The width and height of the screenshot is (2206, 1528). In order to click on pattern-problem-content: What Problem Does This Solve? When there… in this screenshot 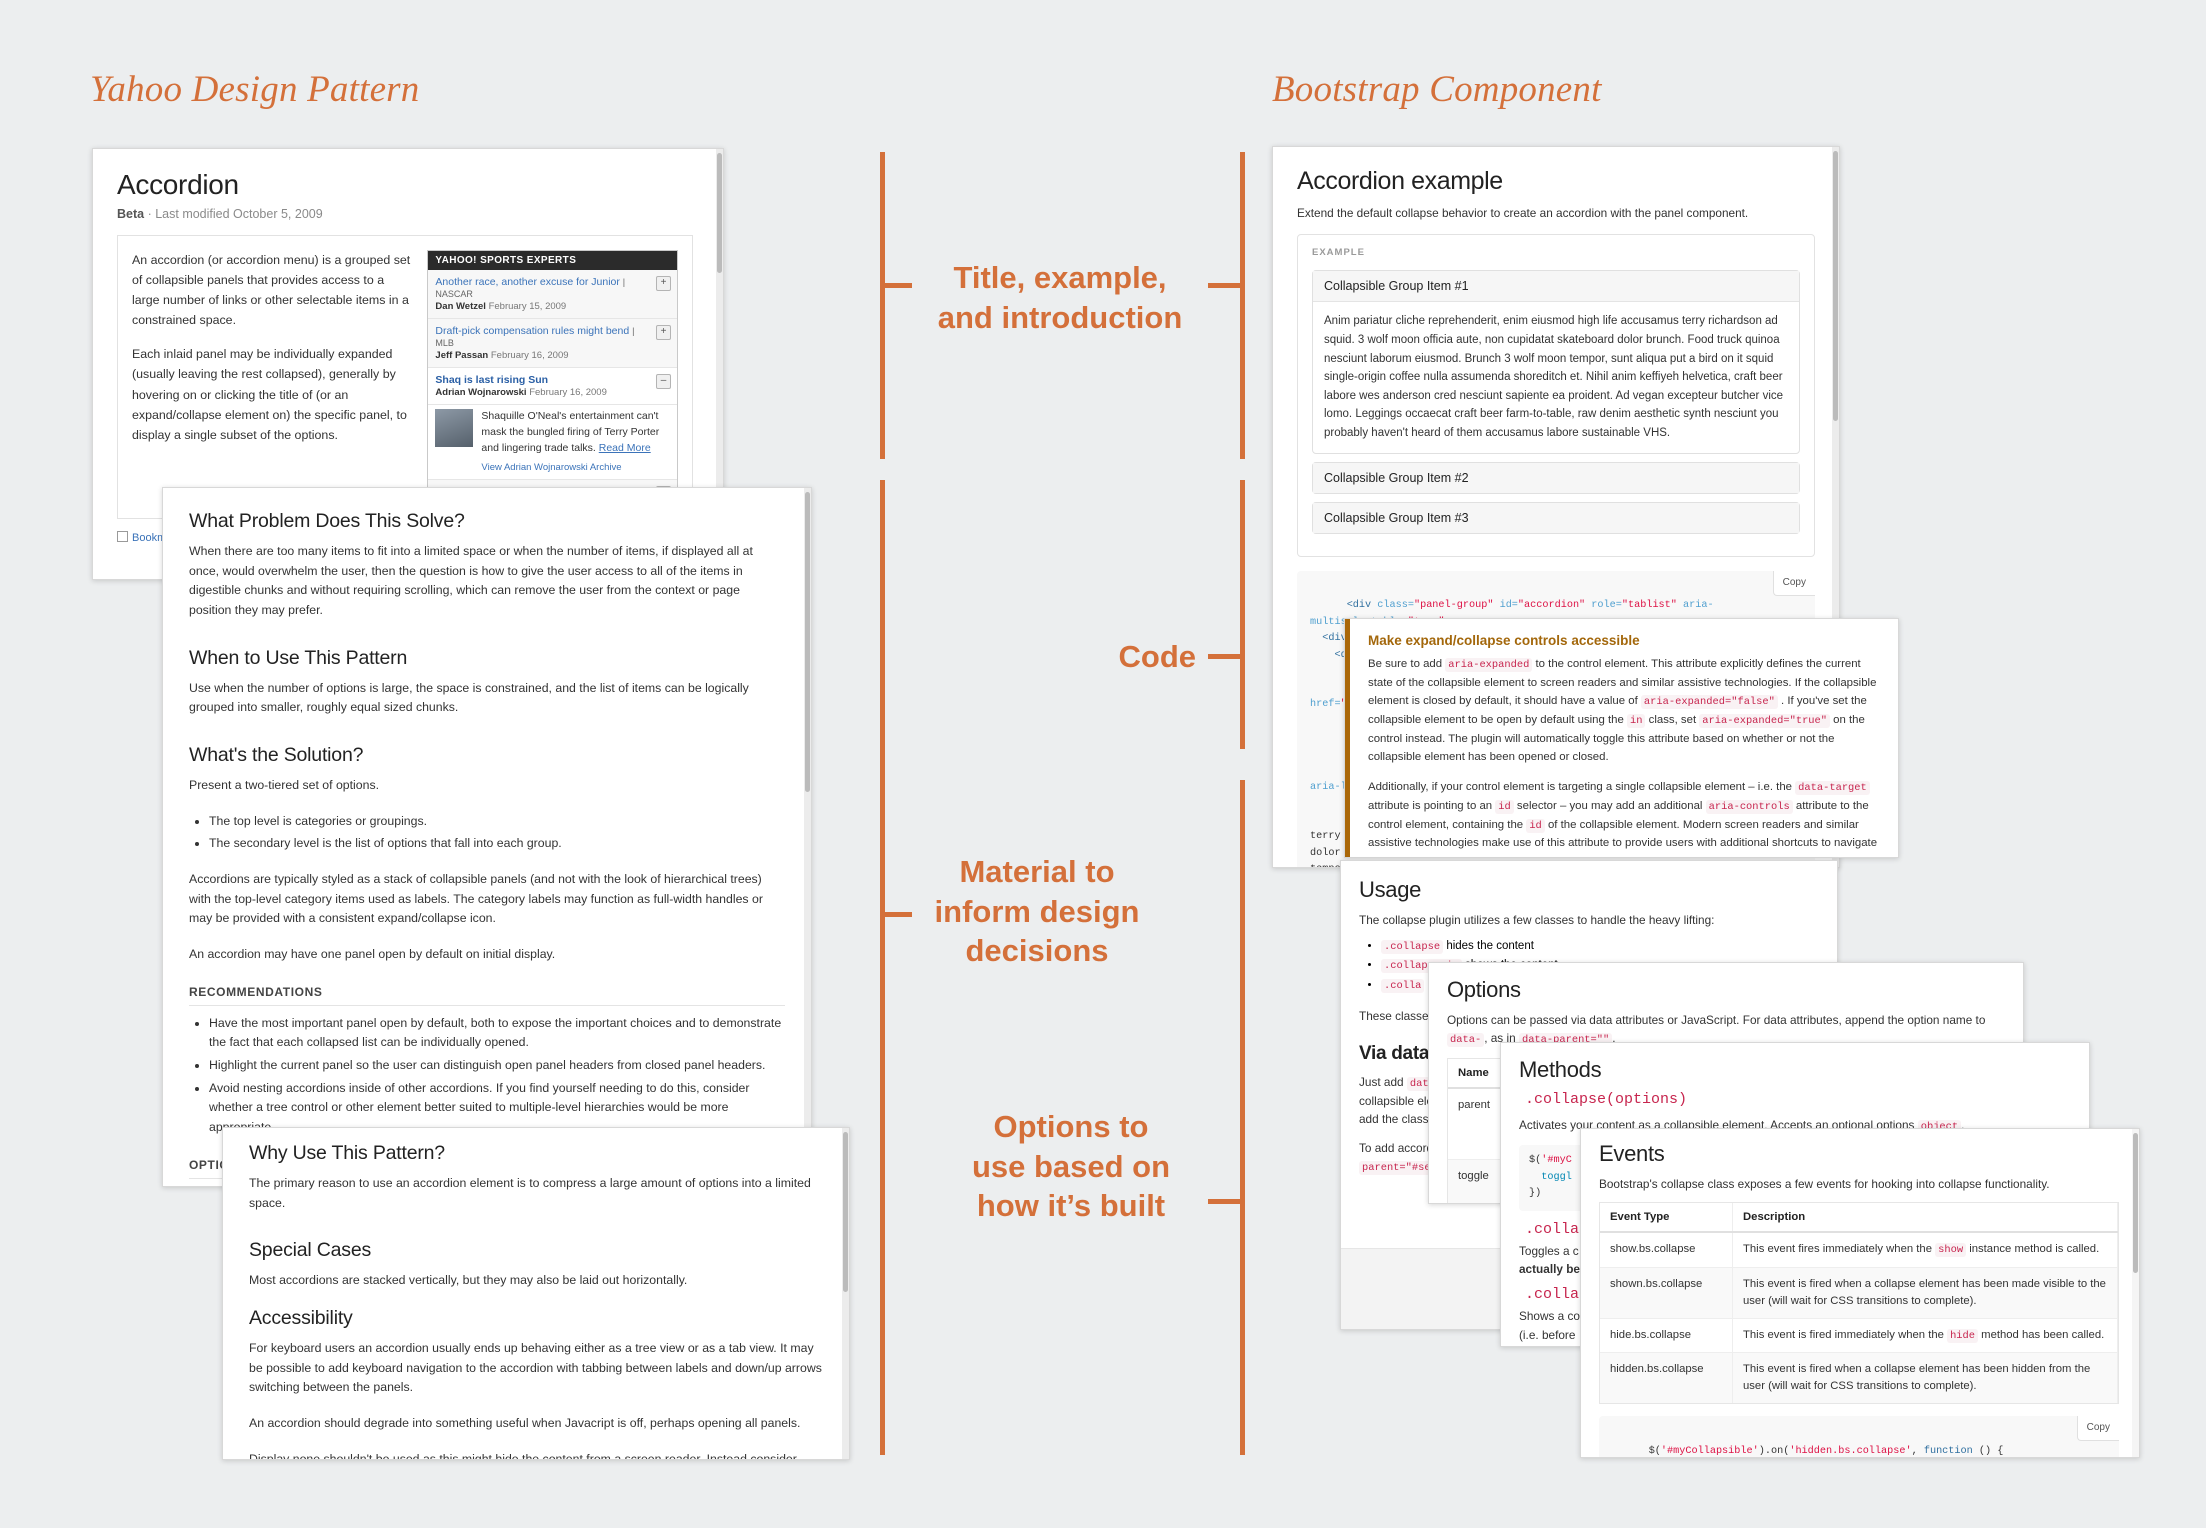, I will do `click(487, 837)`.